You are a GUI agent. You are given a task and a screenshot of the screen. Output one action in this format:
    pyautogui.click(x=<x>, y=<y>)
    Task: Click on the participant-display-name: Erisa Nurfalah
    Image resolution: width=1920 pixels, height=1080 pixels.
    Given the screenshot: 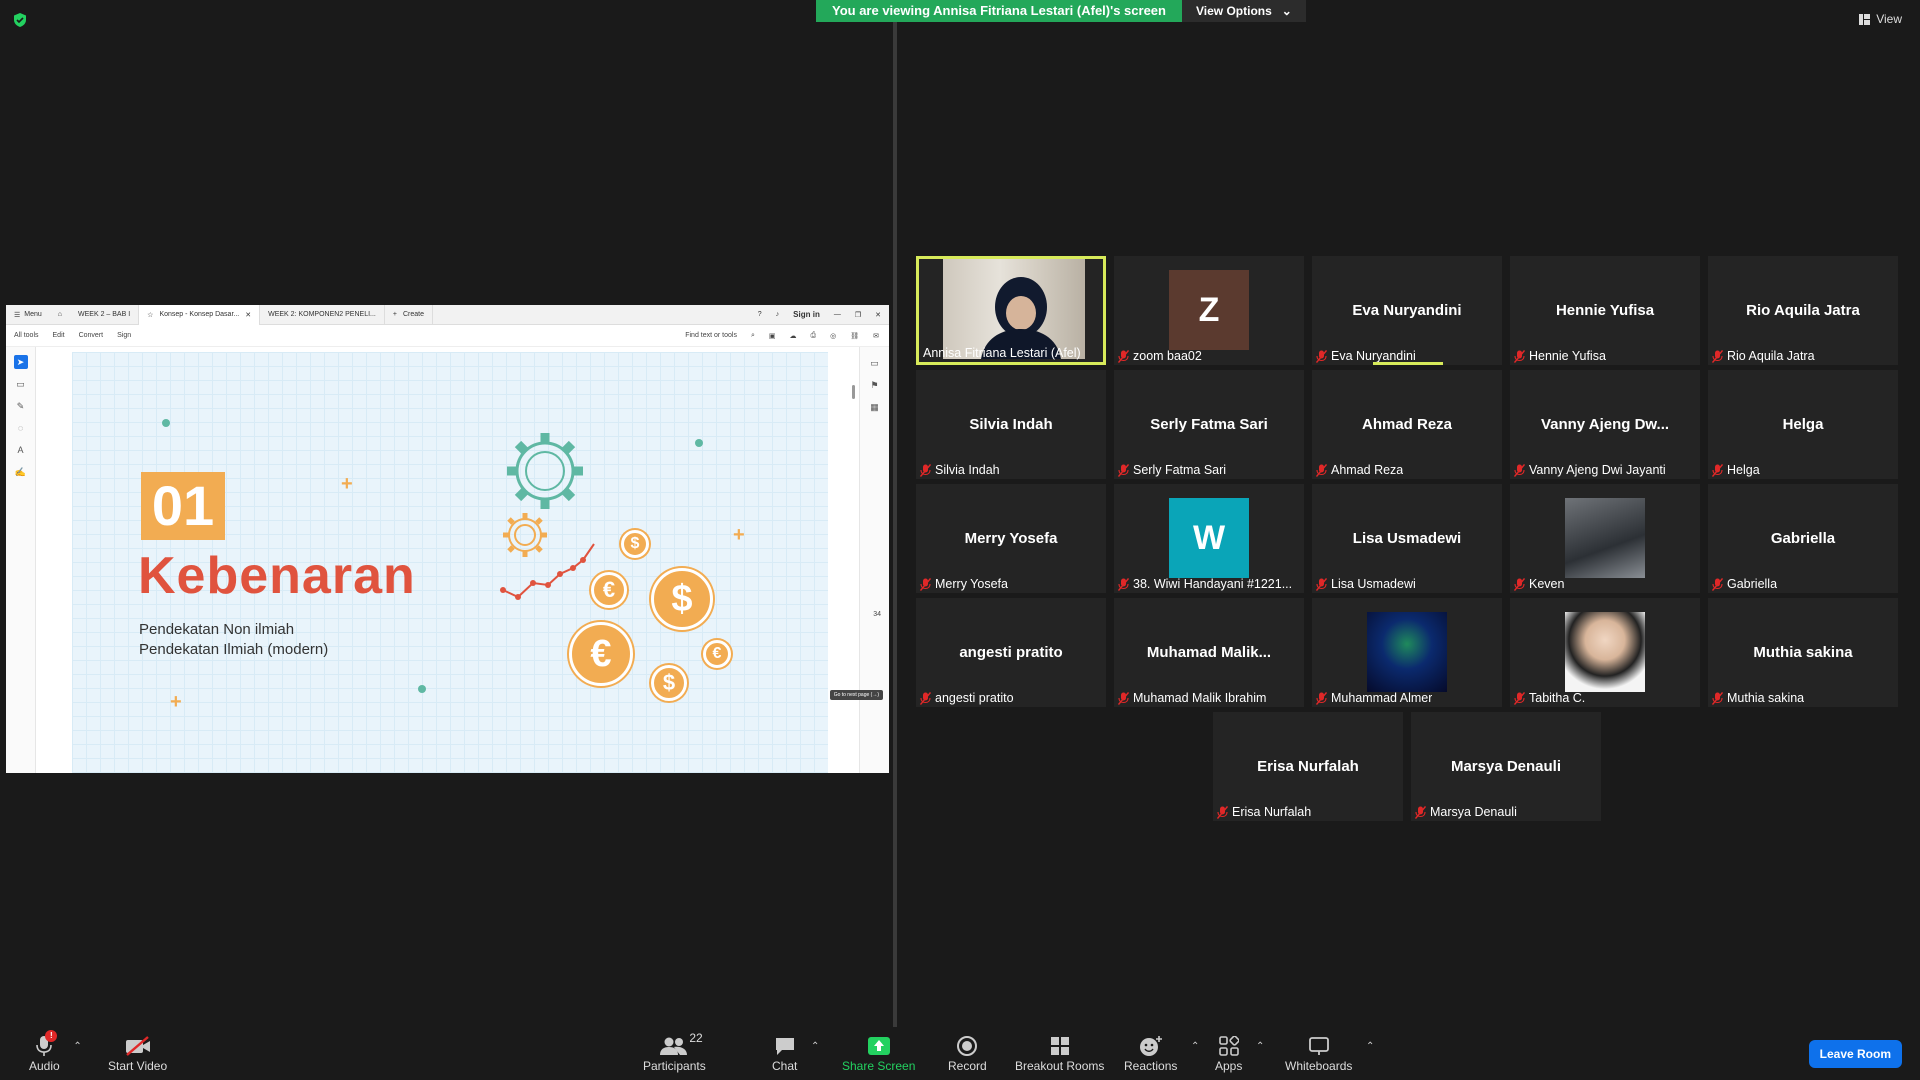 What is the action you would take?
    pyautogui.click(x=1308, y=766)
    